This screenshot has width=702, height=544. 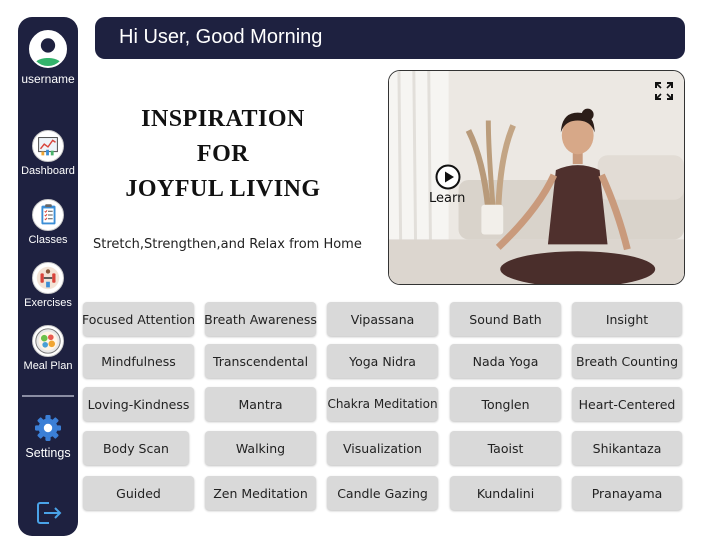 What do you see at coordinates (48, 215) in the screenshot?
I see `classes-icon` at bounding box center [48, 215].